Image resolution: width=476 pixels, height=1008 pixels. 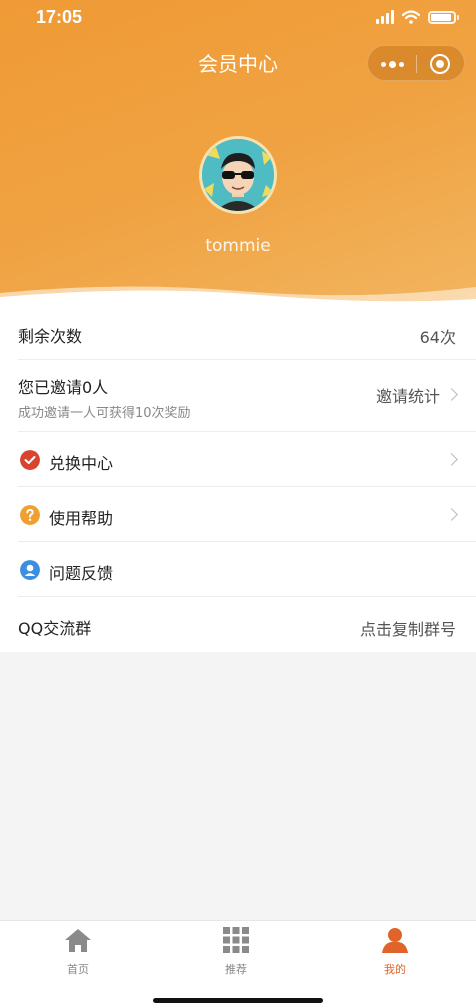 I want to click on close-miniprogram-icon, so click(x=440, y=64).